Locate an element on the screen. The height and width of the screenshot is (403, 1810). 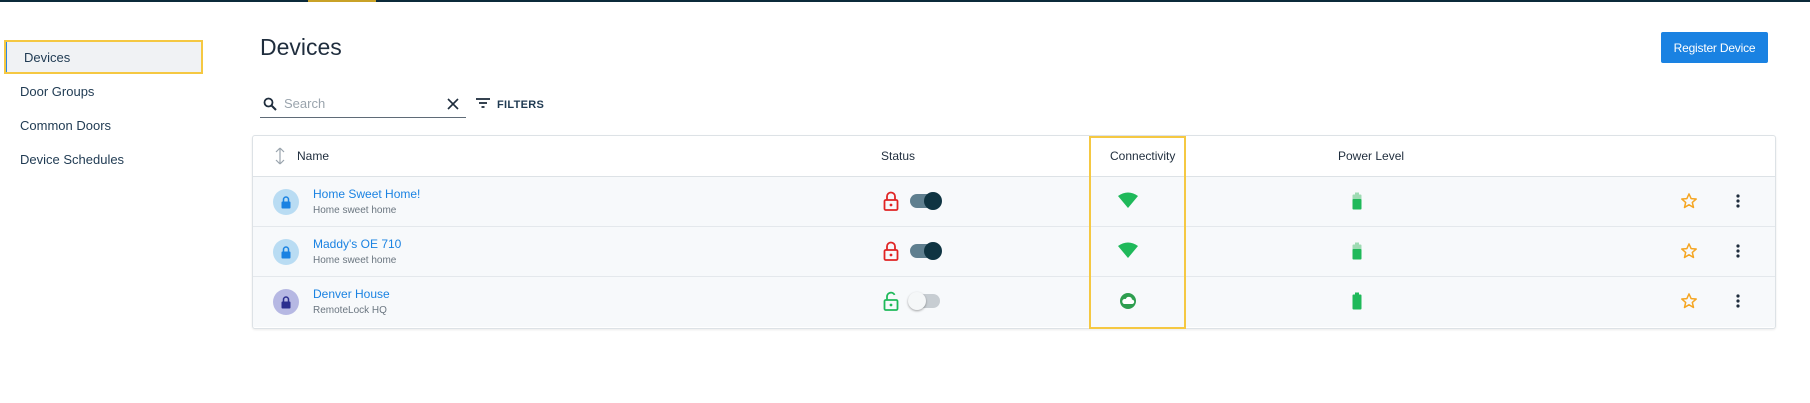
top-bar is located at coordinates (905, 1).